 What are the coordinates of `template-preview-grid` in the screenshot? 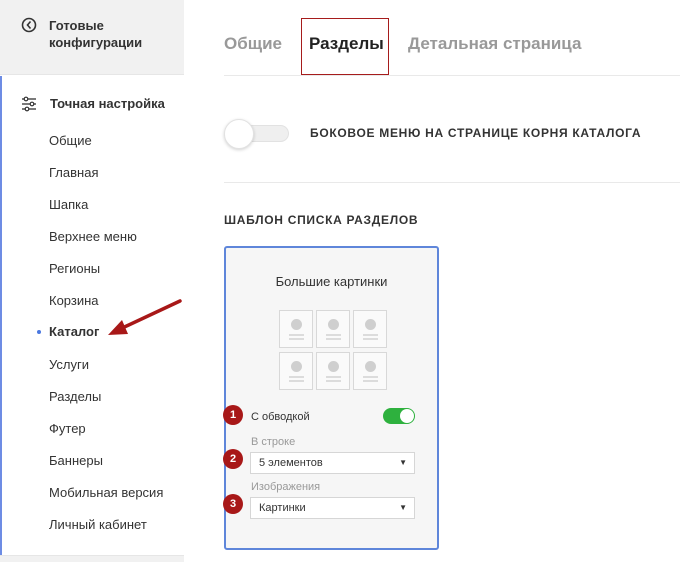 It's located at (333, 350).